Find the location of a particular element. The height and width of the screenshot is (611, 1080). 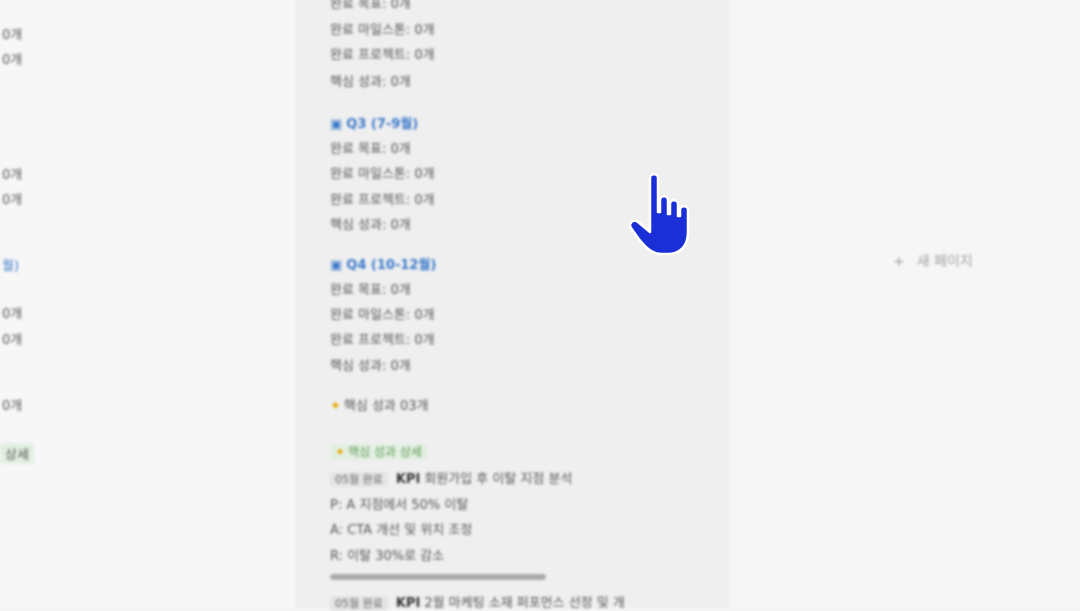

entry-title-row: 05월 완료 KPI 회원가입 후 이탈 지점 분석 is located at coordinates (451, 477).